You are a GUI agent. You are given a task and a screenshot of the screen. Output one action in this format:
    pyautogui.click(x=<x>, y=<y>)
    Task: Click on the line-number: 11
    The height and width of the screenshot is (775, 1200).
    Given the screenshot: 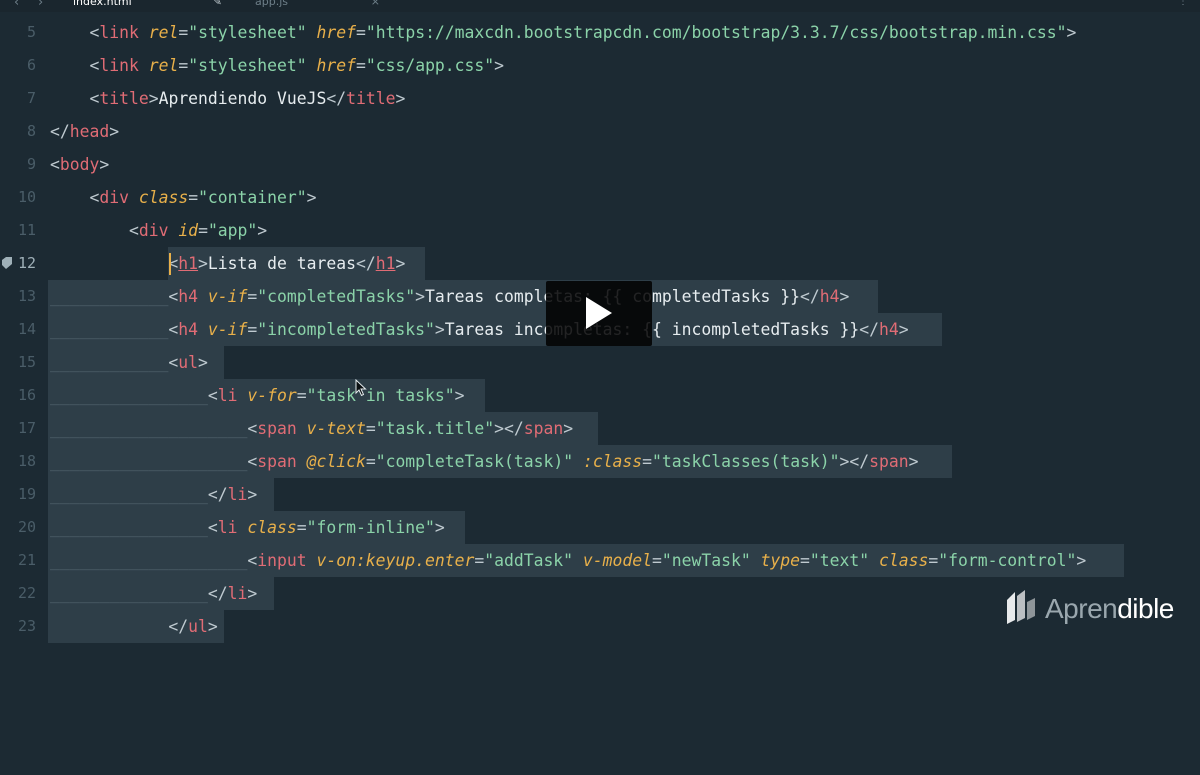 What is the action you would take?
    pyautogui.click(x=26, y=230)
    